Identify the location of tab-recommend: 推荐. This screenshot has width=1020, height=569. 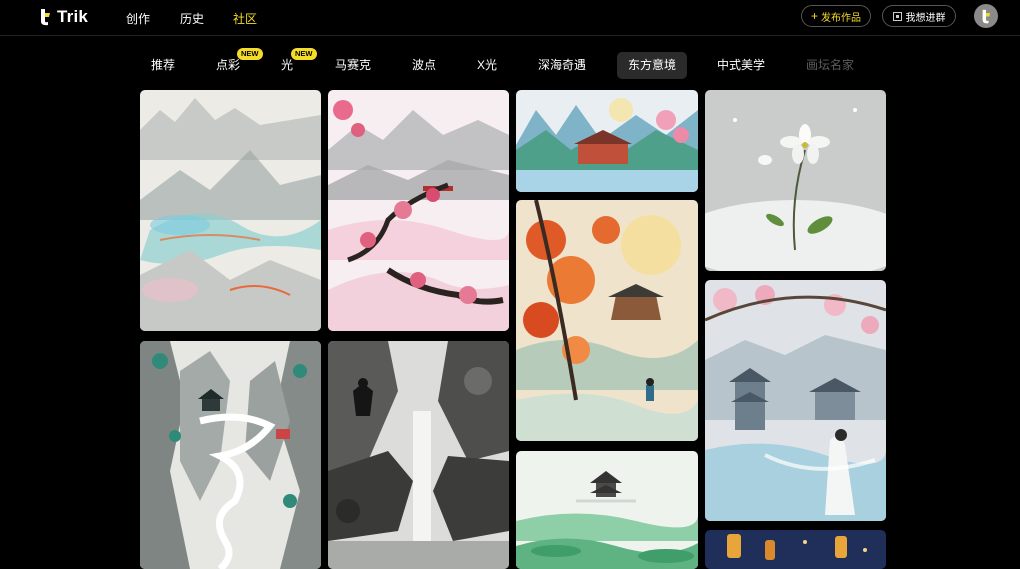
(163, 65).